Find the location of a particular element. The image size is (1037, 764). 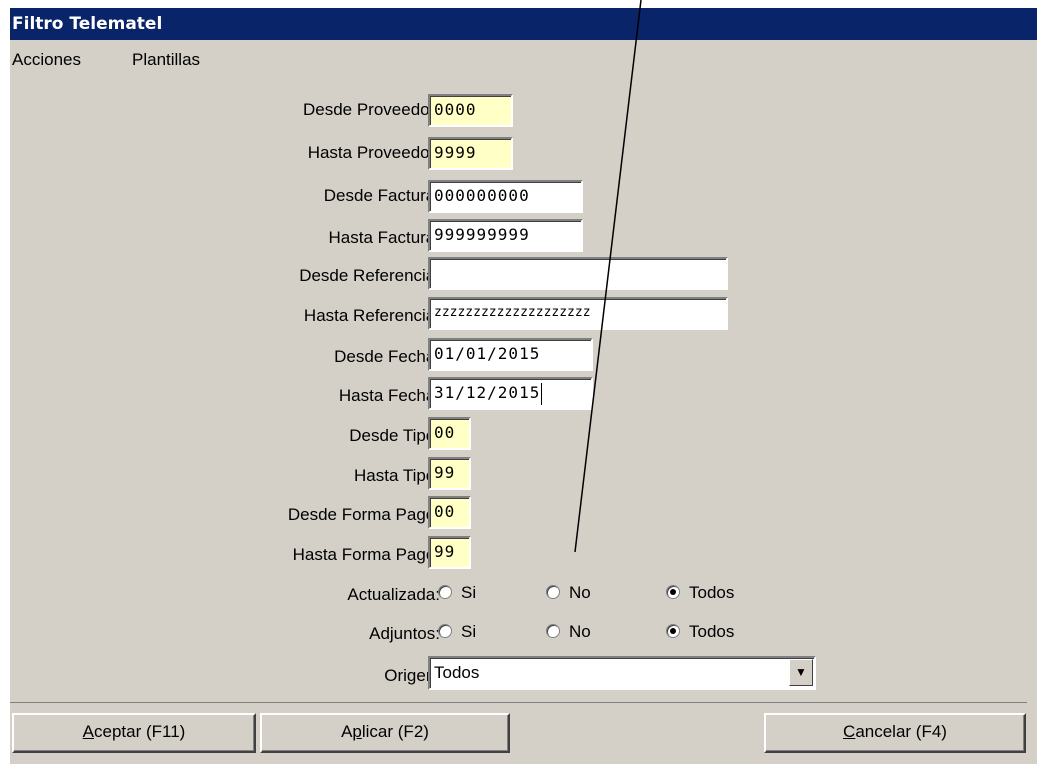

actualizada-no-option: No is located at coordinates (568, 593).